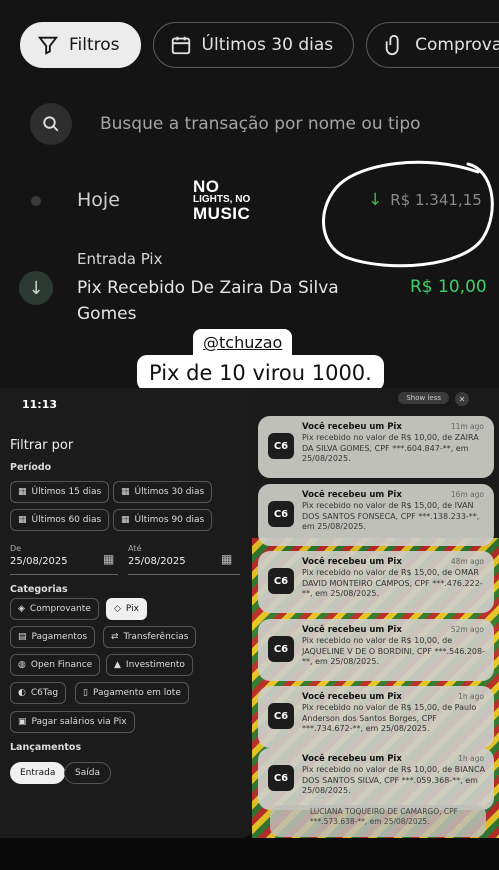  Describe the element at coordinates (467, 494) in the screenshot. I see `notification-time: 16m ago` at that location.